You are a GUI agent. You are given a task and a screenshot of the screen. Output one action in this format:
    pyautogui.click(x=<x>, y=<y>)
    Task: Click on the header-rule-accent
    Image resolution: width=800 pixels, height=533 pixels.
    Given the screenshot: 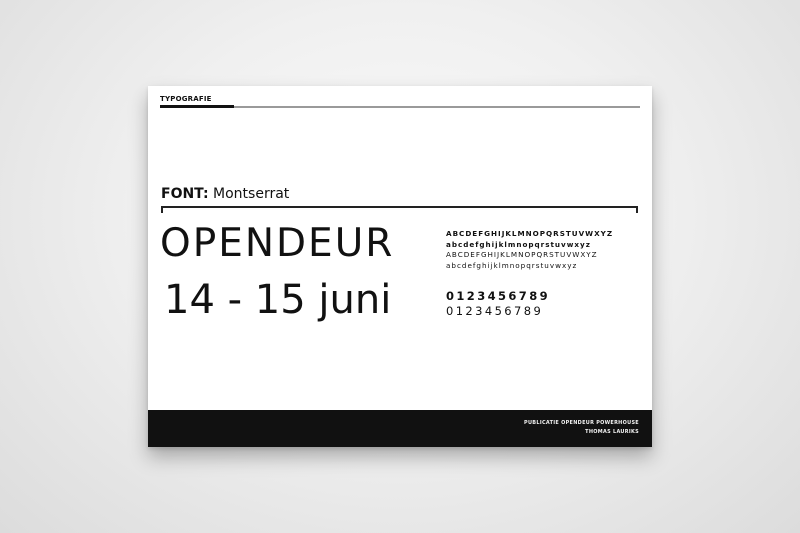 What is the action you would take?
    pyautogui.click(x=197, y=106)
    